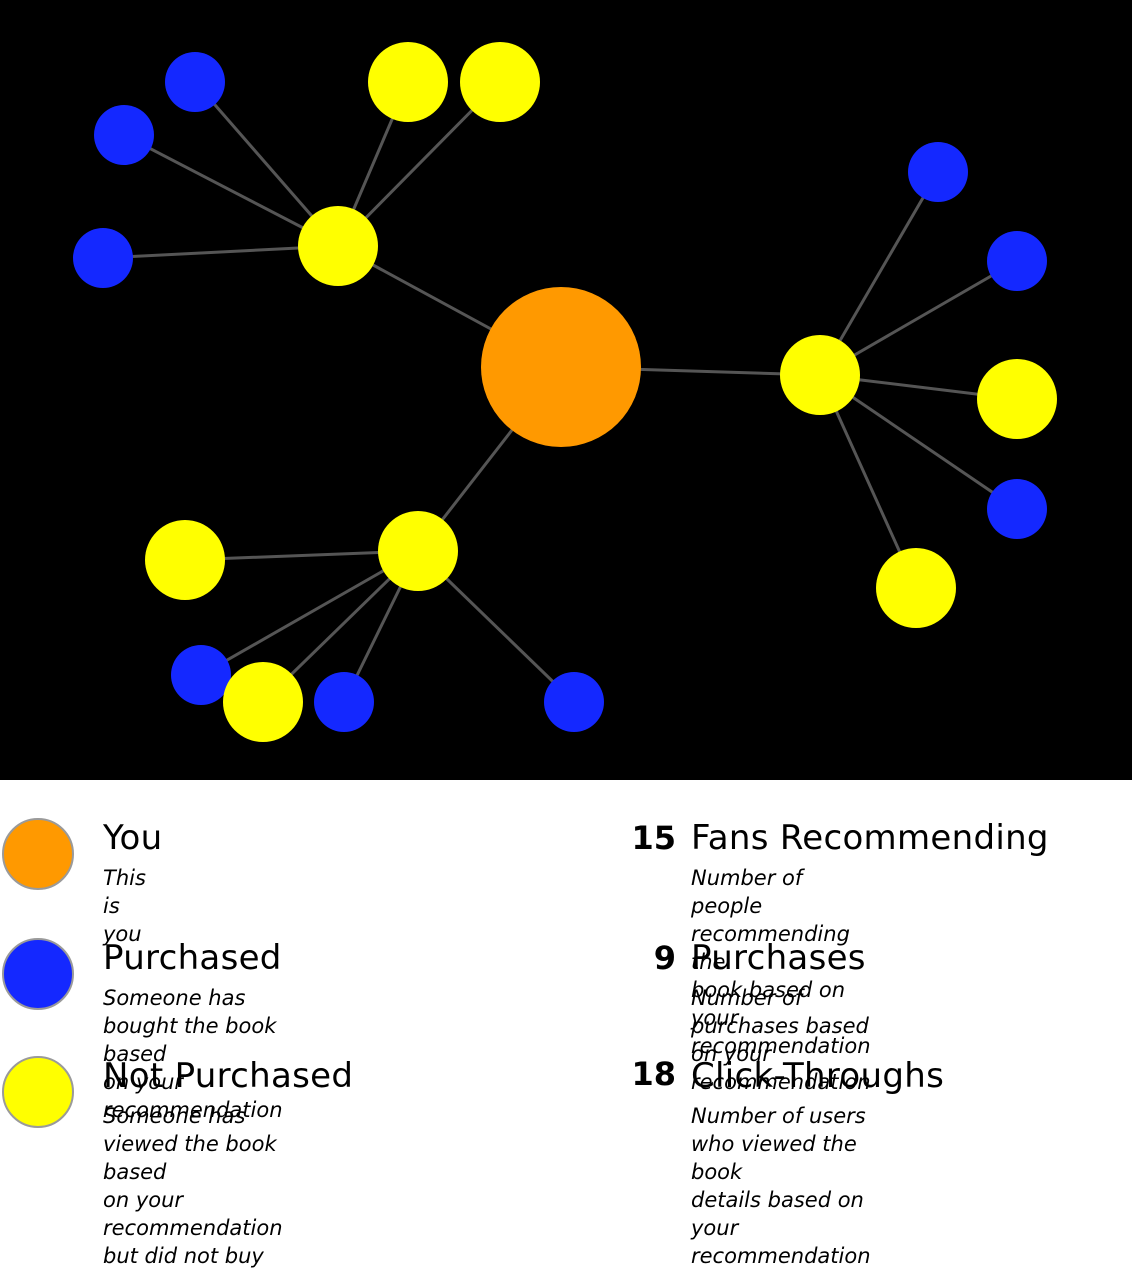 The width and height of the screenshot is (1132, 1270). Describe the element at coordinates (778, 958) in the screenshot. I see `stat-purchases-label: Purchases` at that location.